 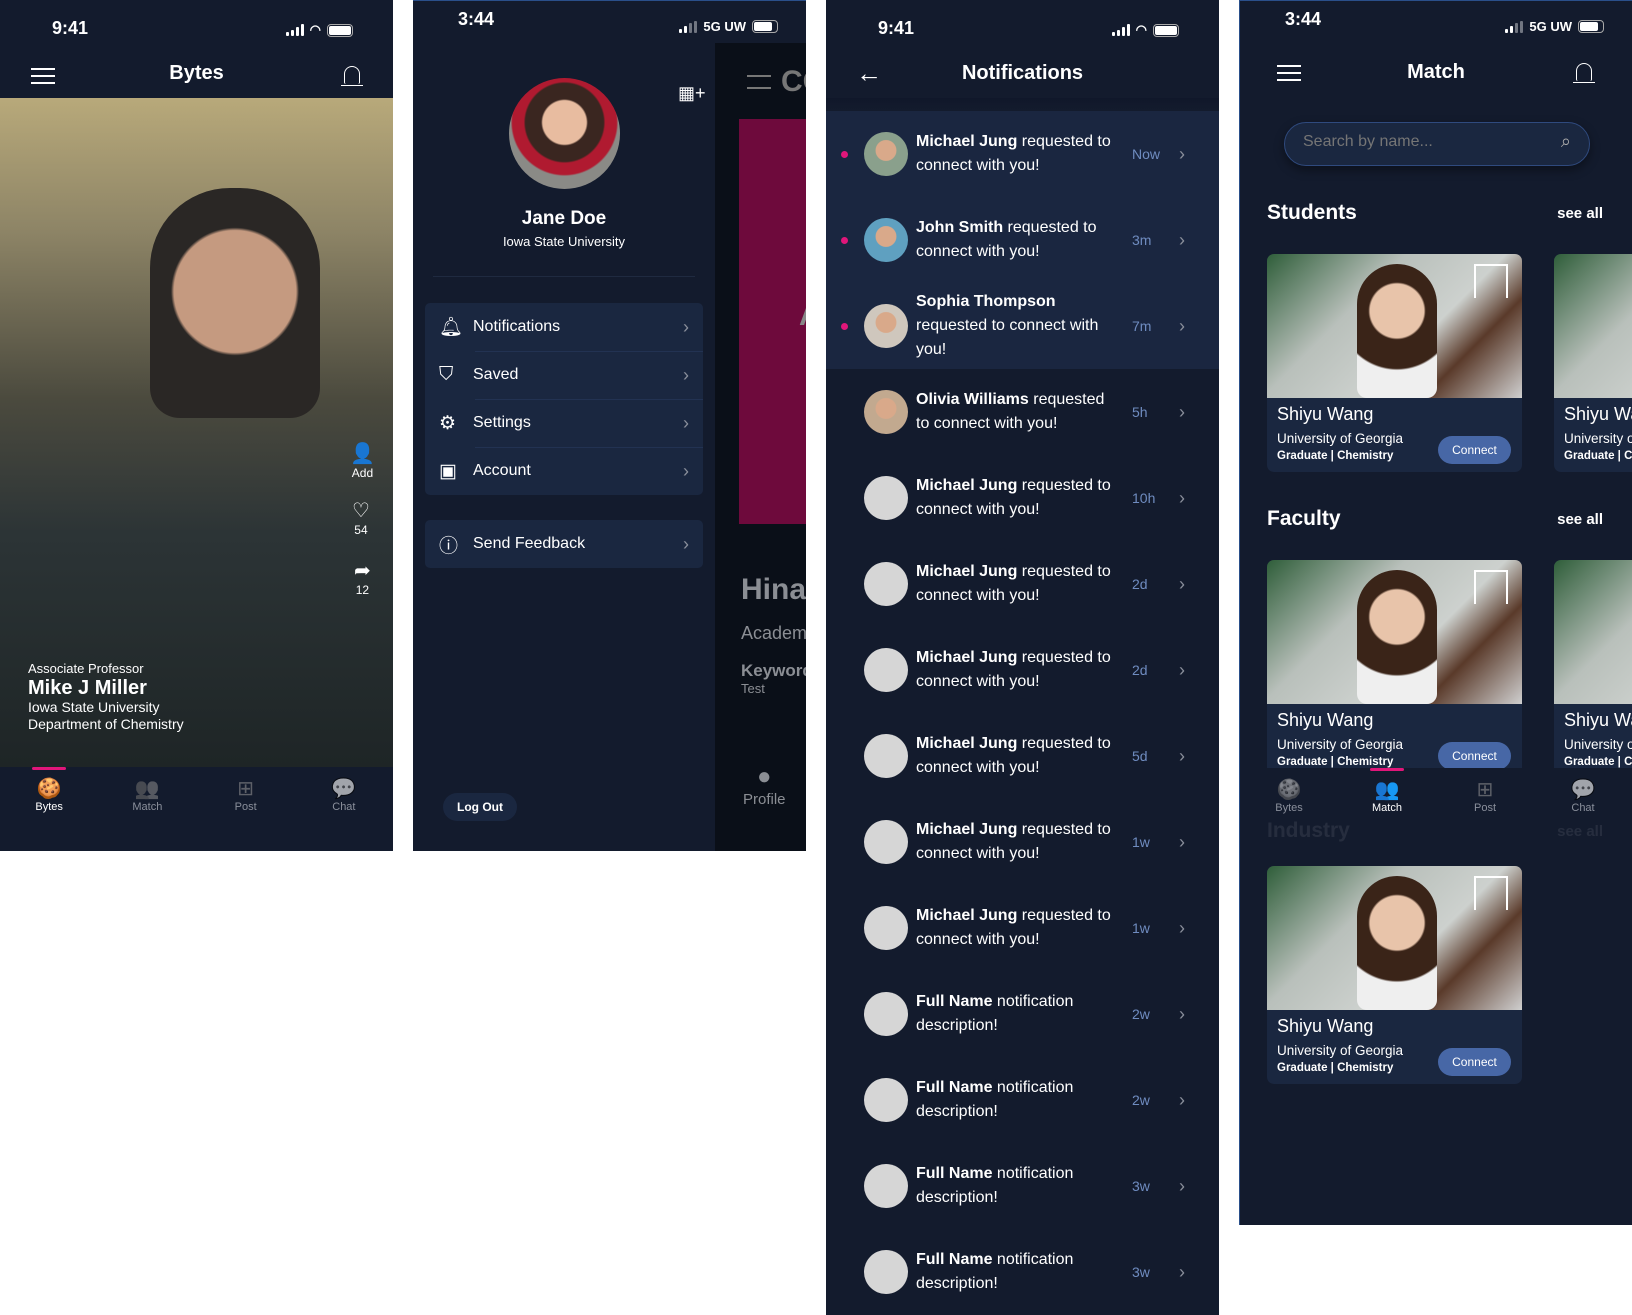 I want to click on qr-add-icon: ▦+, so click(x=692, y=93).